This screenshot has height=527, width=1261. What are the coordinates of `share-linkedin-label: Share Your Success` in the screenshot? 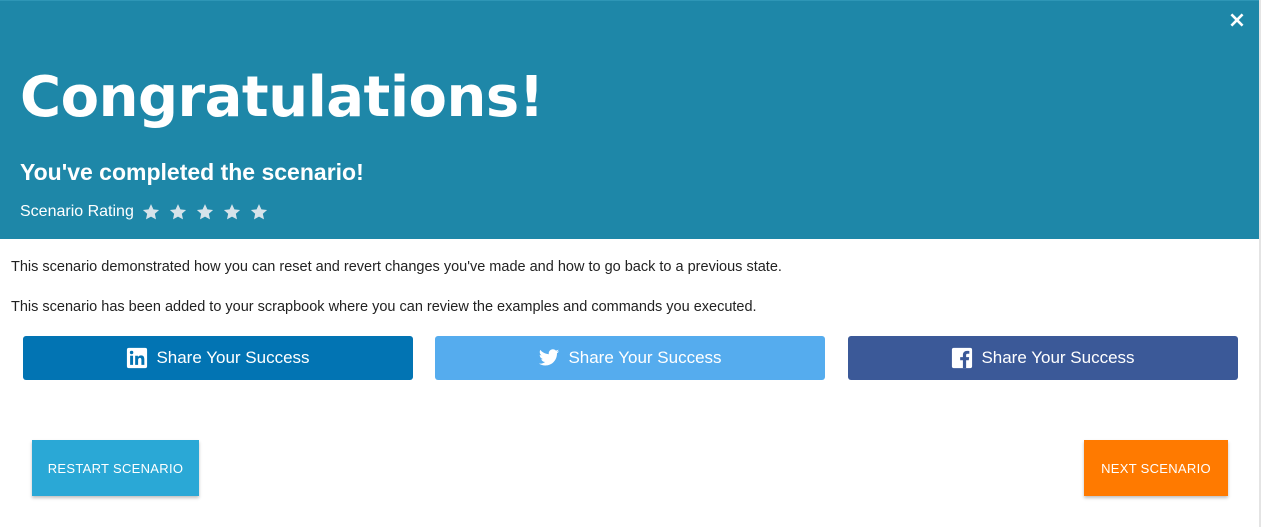 It's located at (233, 357).